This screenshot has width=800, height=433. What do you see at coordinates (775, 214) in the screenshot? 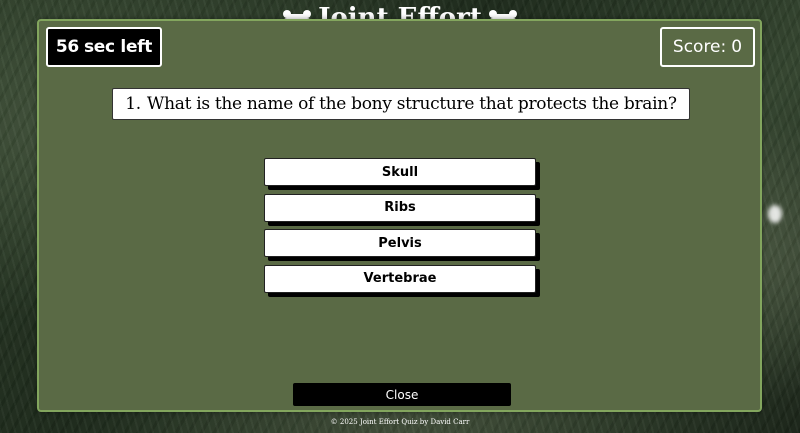
I see `background-light-spot` at bounding box center [775, 214].